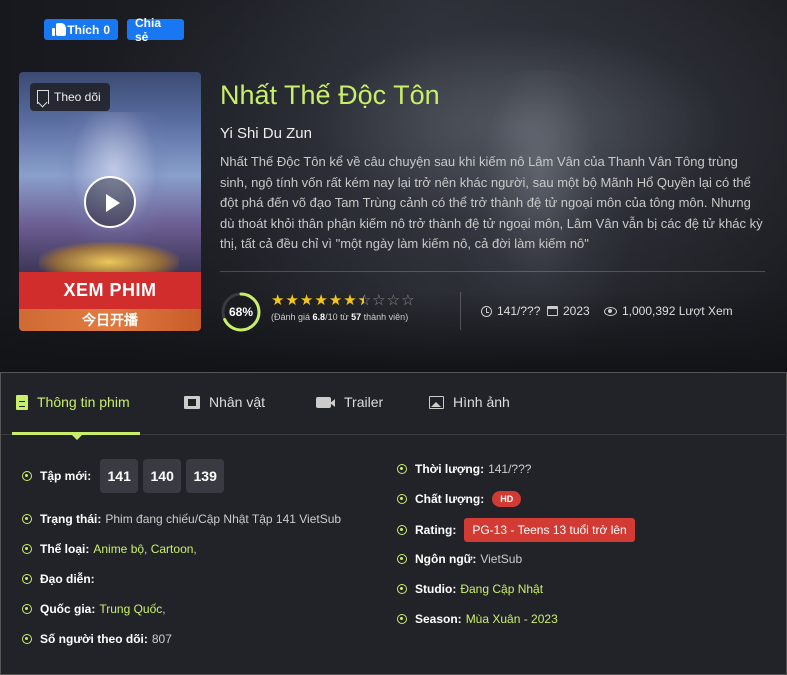 The width and height of the screenshot is (787, 675). What do you see at coordinates (450, 499) in the screenshot?
I see `quality-label: Chất lượng:` at bounding box center [450, 499].